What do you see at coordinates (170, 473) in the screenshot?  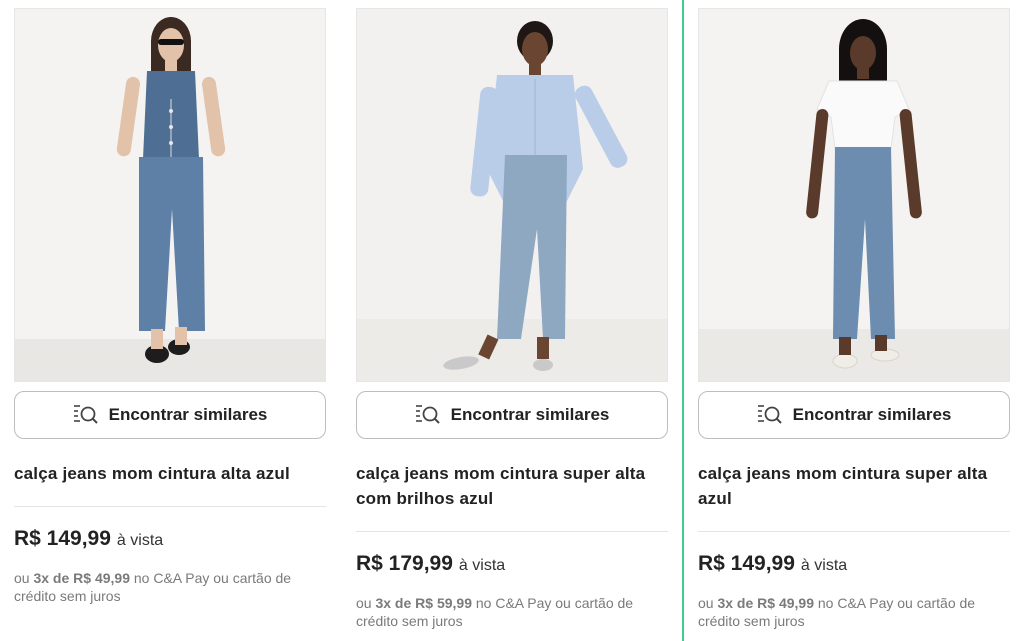 I see `product-title: calça jeans mom cintura alta azul` at bounding box center [170, 473].